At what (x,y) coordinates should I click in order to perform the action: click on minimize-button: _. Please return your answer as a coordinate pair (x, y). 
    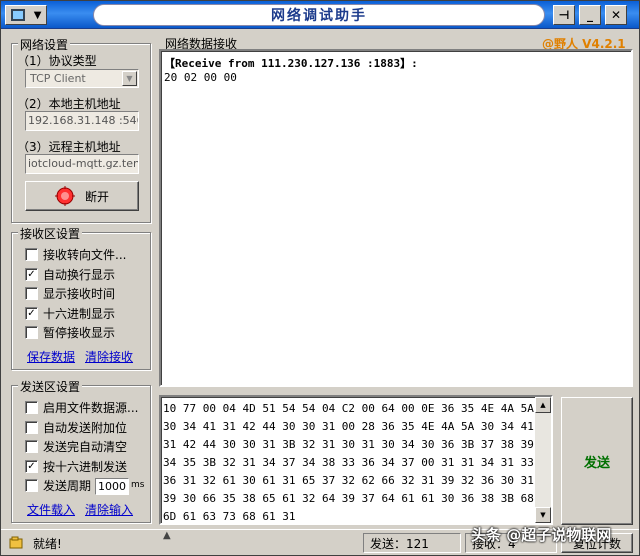
    Looking at the image, I should click on (590, 15).